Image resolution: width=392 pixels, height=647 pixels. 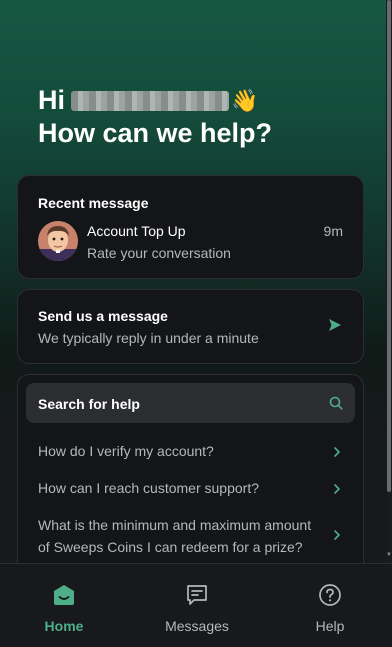 I want to click on recent-message-title: Recent message, so click(x=93, y=203).